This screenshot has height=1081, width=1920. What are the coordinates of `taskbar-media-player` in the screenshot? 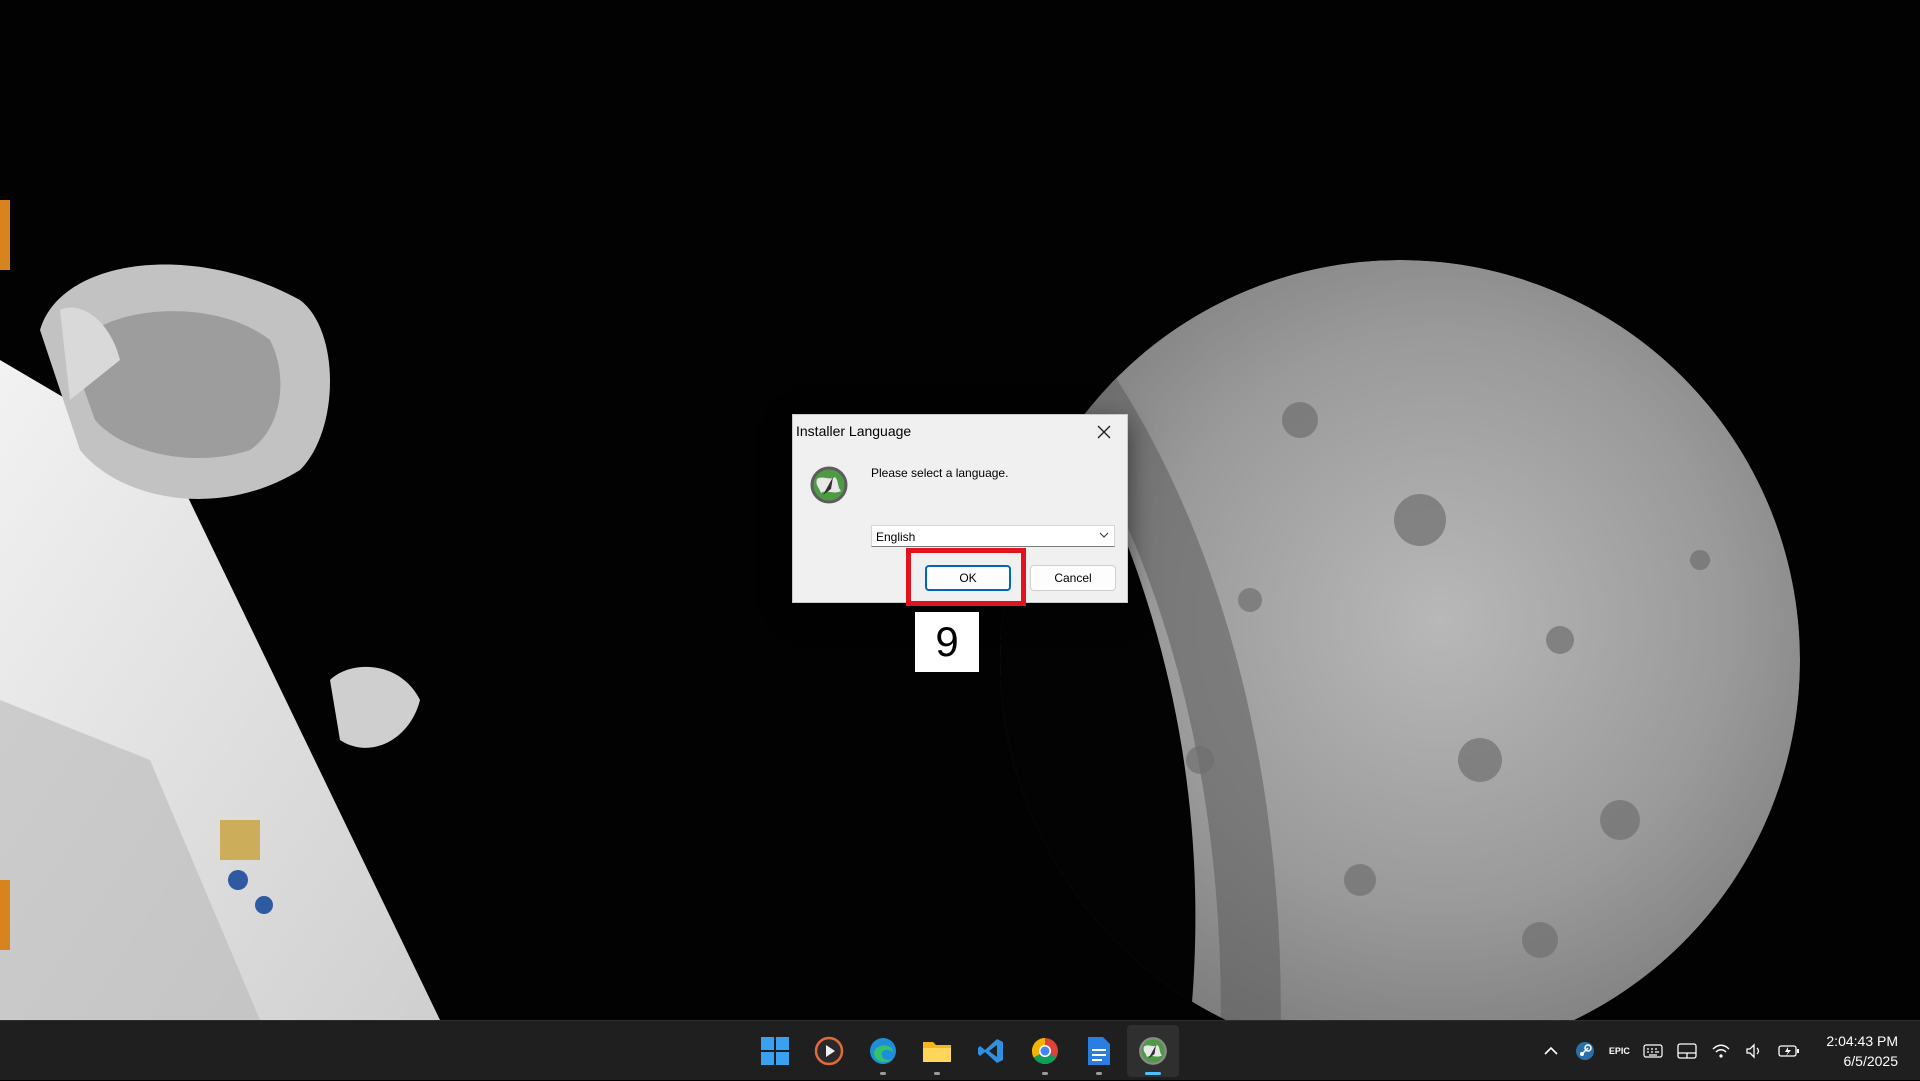 It's located at (829, 1051).